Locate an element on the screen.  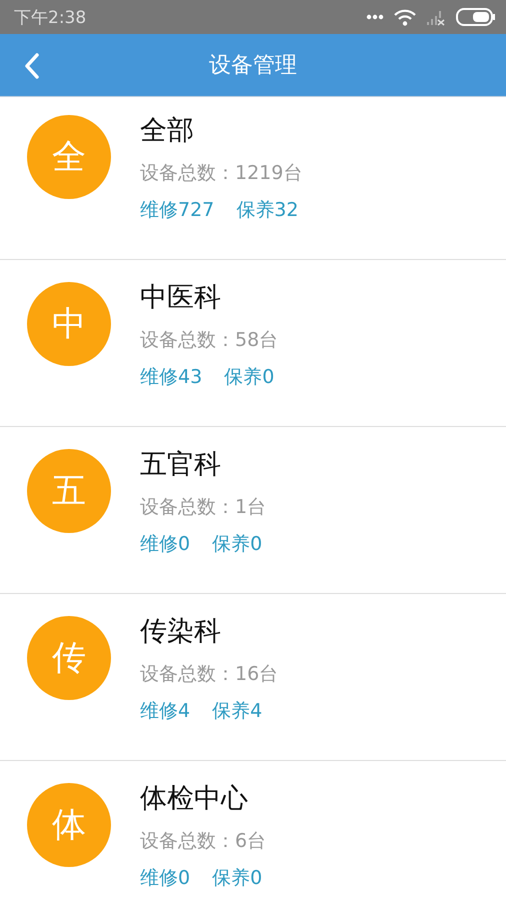
department-avatar: 五 is located at coordinates (69, 491).